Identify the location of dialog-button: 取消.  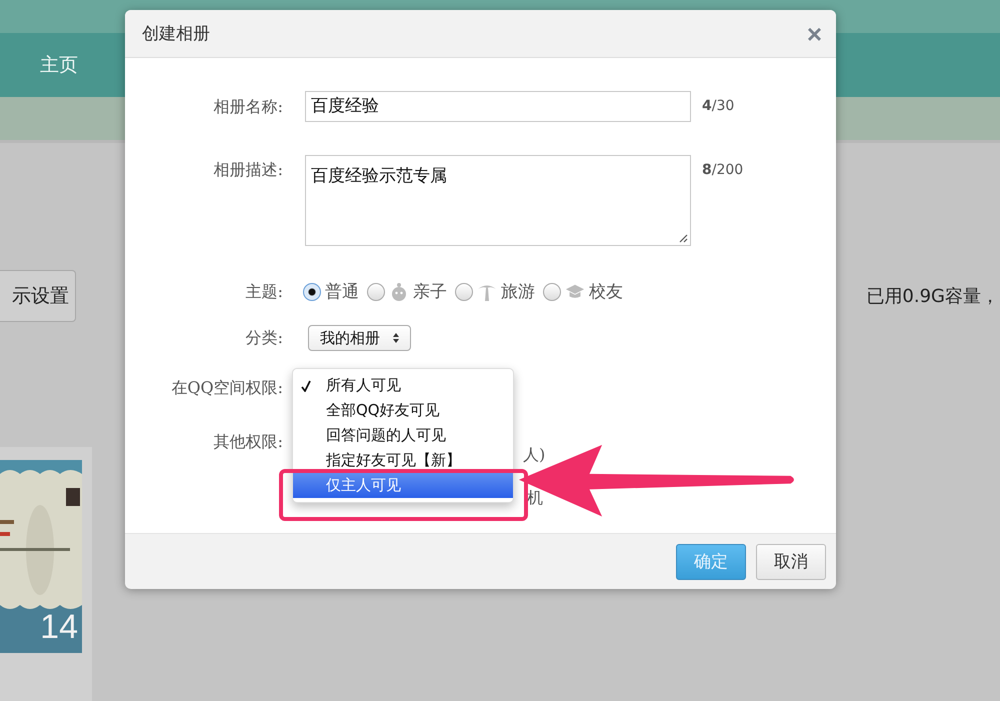
(791, 562).